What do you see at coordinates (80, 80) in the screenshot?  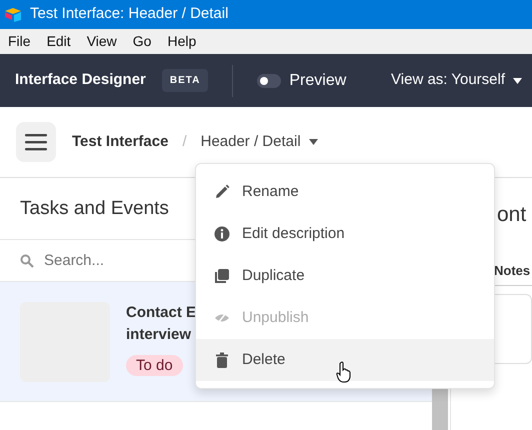 I see `app-title: Interface Designer` at bounding box center [80, 80].